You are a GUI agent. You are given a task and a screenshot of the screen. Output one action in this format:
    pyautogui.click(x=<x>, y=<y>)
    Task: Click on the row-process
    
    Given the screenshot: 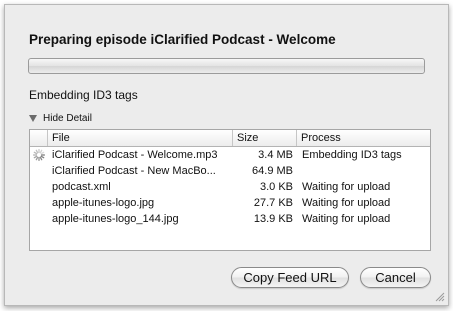 What is the action you would take?
    pyautogui.click(x=363, y=171)
    